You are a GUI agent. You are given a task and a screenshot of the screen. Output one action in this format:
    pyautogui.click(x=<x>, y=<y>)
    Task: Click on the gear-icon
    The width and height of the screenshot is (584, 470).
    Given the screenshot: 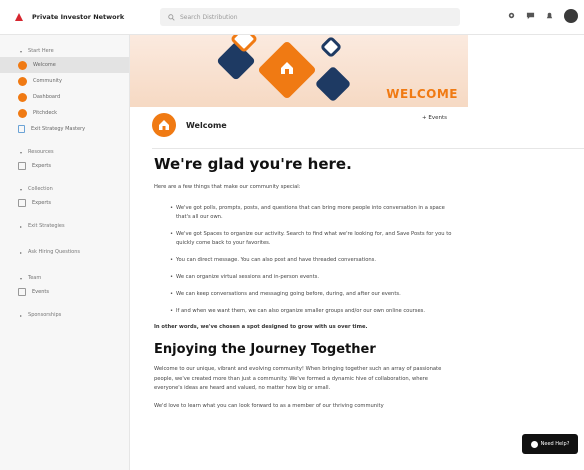 What is the action you would take?
    pyautogui.click(x=511, y=16)
    